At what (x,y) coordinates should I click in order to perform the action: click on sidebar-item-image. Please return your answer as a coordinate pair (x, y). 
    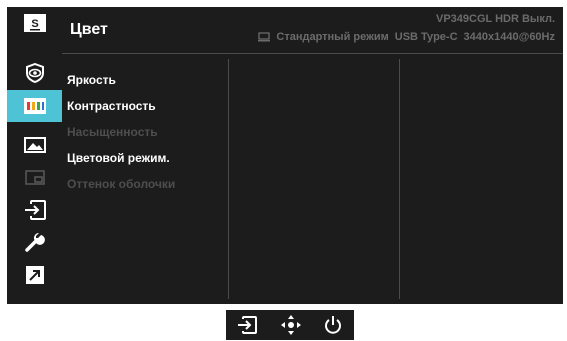
    Looking at the image, I should click on (34, 145).